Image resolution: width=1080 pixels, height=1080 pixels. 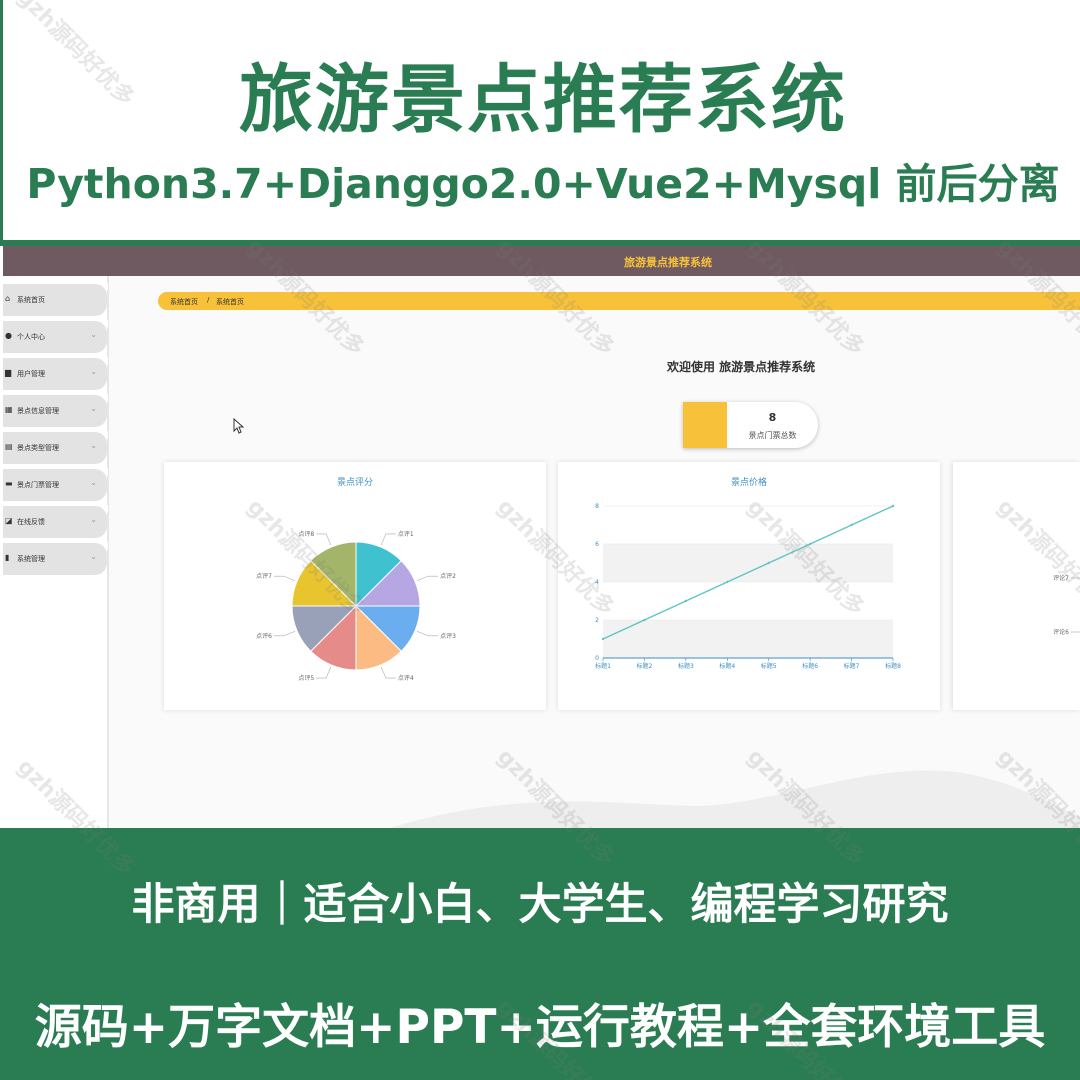 What do you see at coordinates (543, 184) in the screenshot?
I see `promo-subtitle: Python3.7+Djanggo2.0+Vue2+Mysql 前后分离` at bounding box center [543, 184].